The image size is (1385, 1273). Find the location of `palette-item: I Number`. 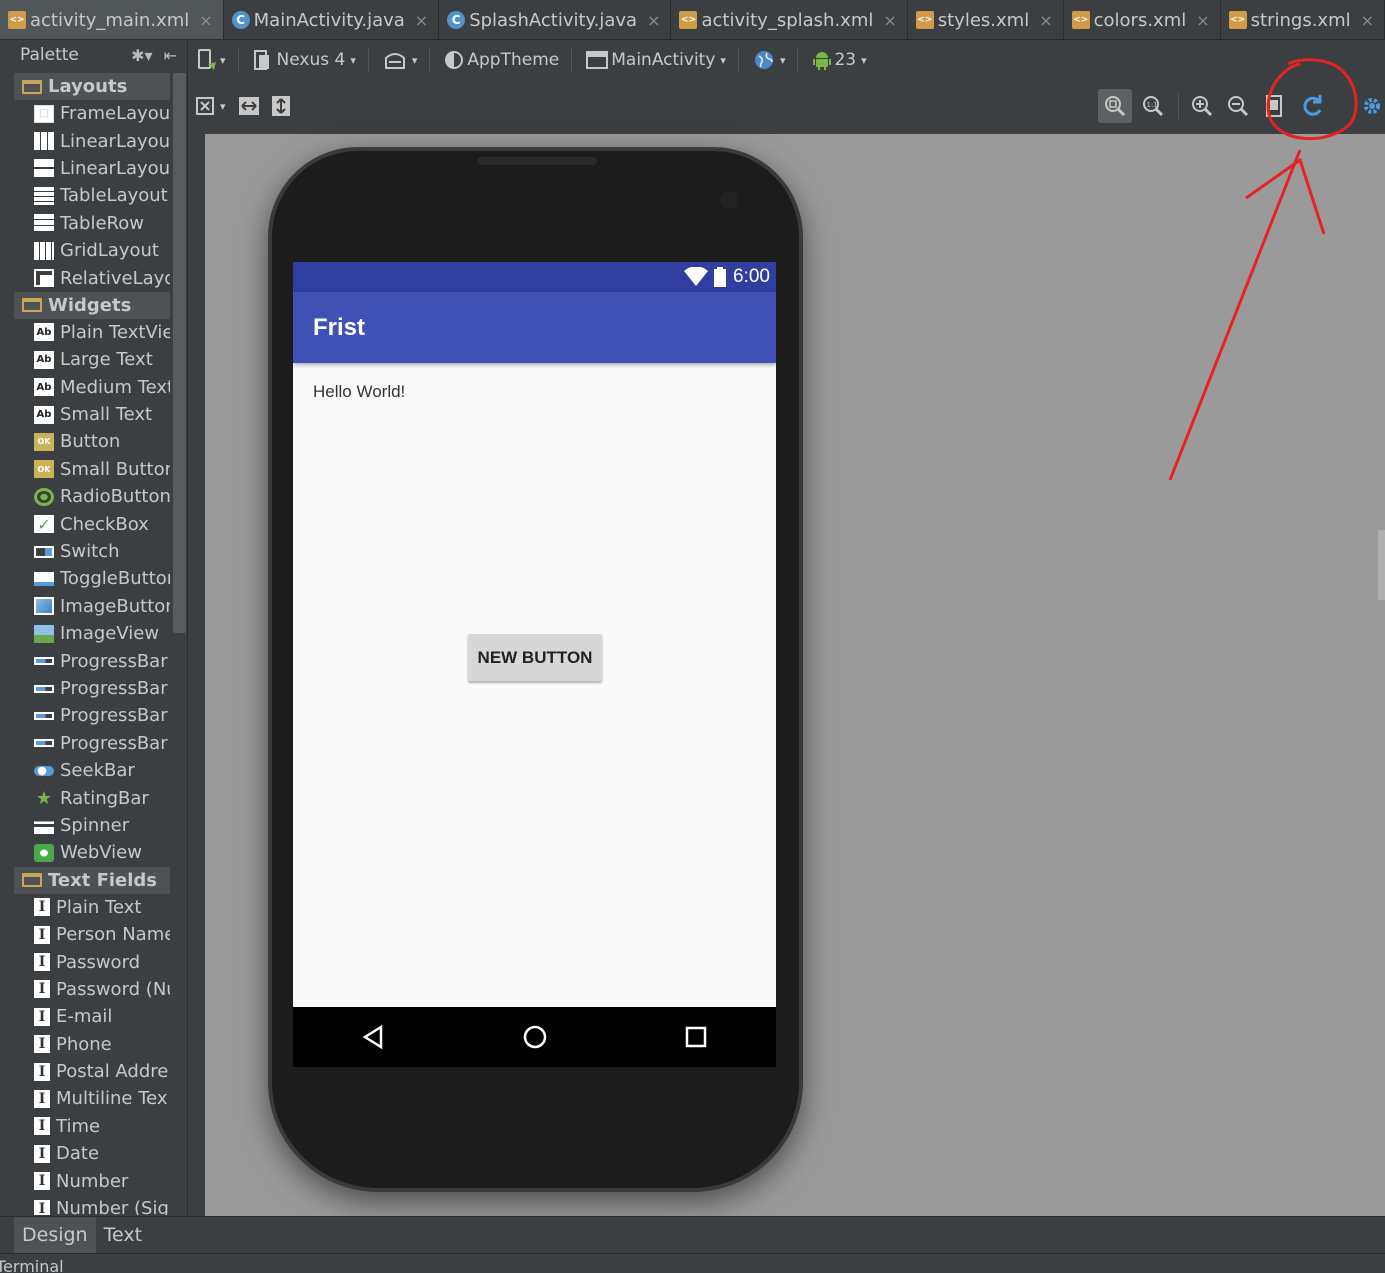

palette-item: I Number is located at coordinates (92, 1180).